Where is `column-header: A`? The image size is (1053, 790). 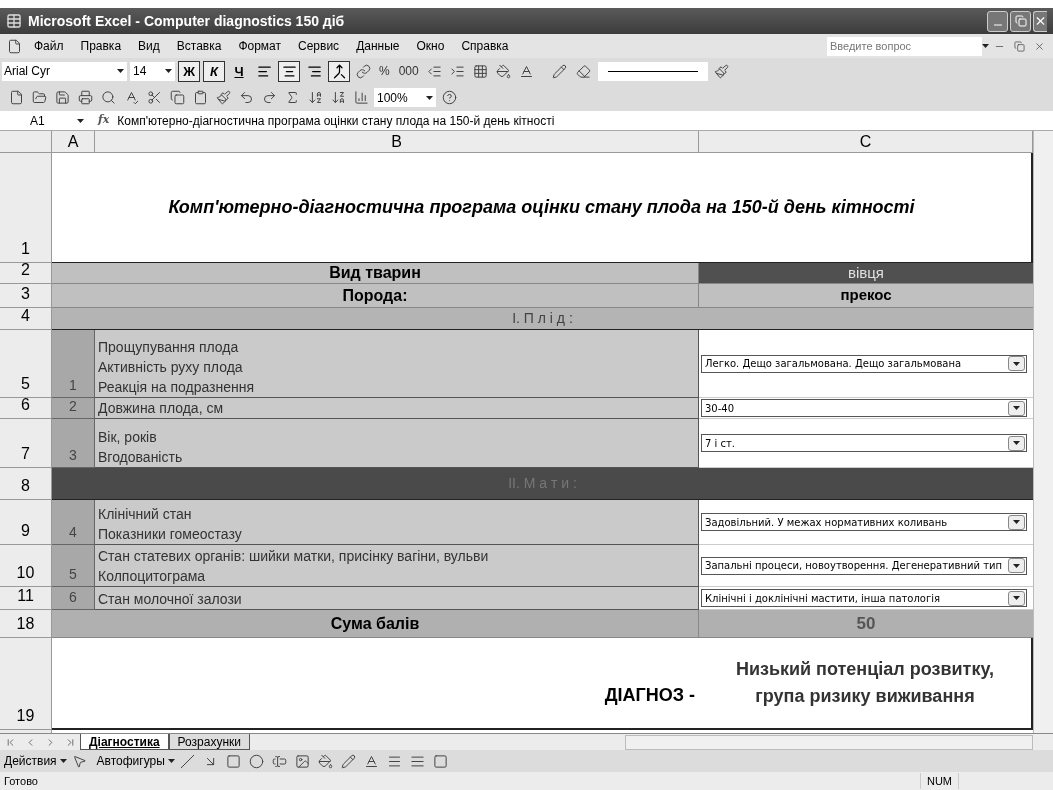 column-header: A is located at coordinates (73, 142).